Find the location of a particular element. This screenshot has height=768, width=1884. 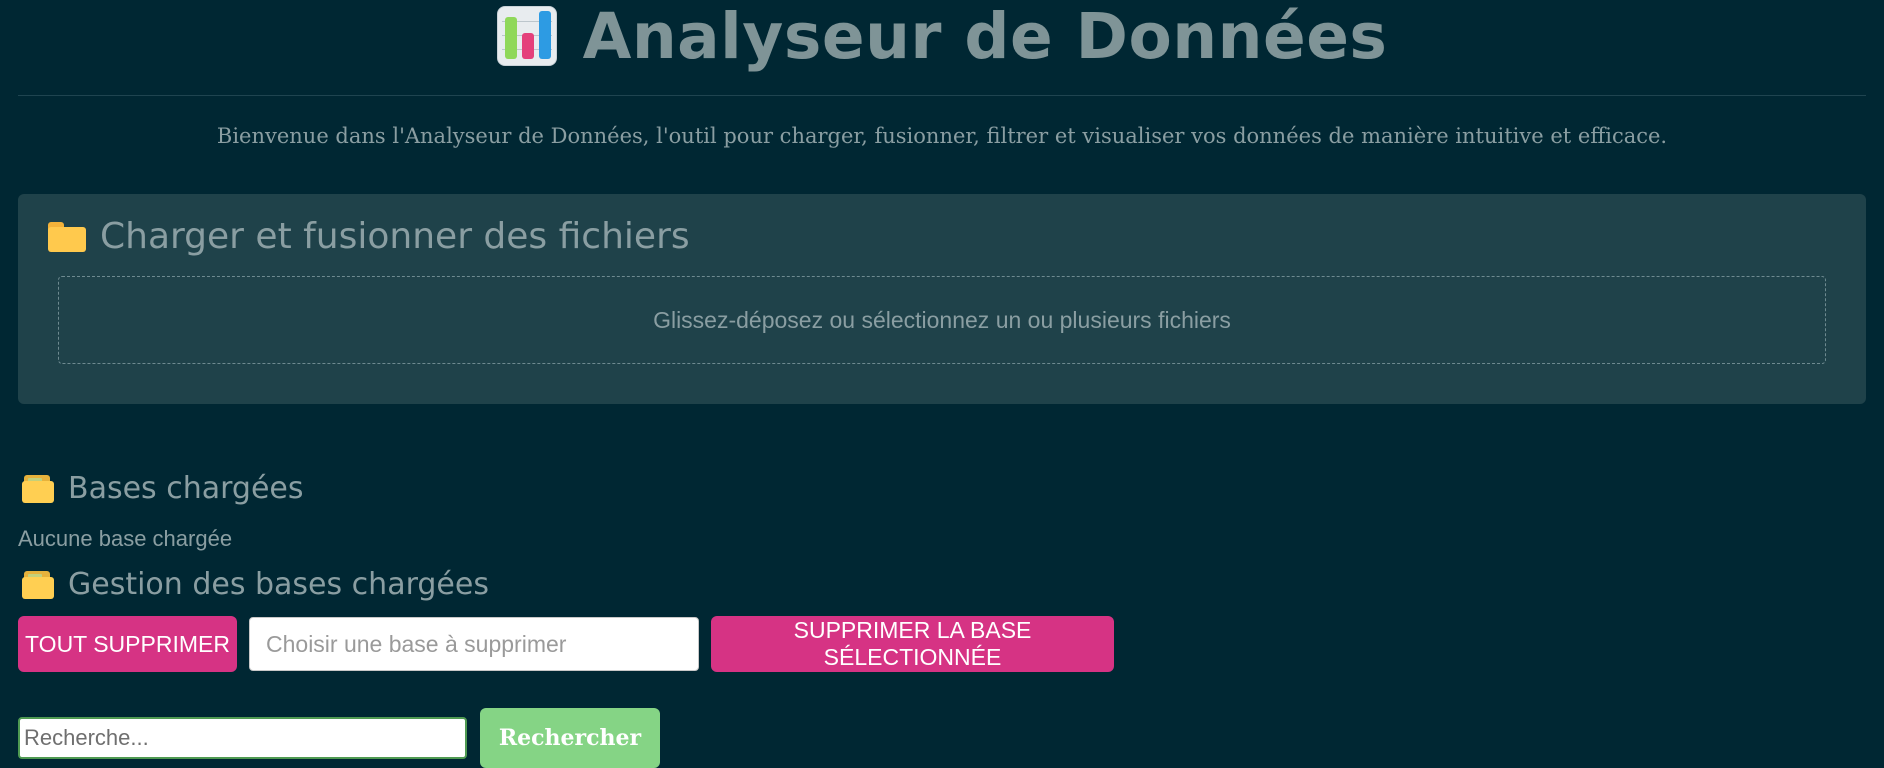

upload-title-text: Charger et fusionner des fichiers is located at coordinates (395, 236).